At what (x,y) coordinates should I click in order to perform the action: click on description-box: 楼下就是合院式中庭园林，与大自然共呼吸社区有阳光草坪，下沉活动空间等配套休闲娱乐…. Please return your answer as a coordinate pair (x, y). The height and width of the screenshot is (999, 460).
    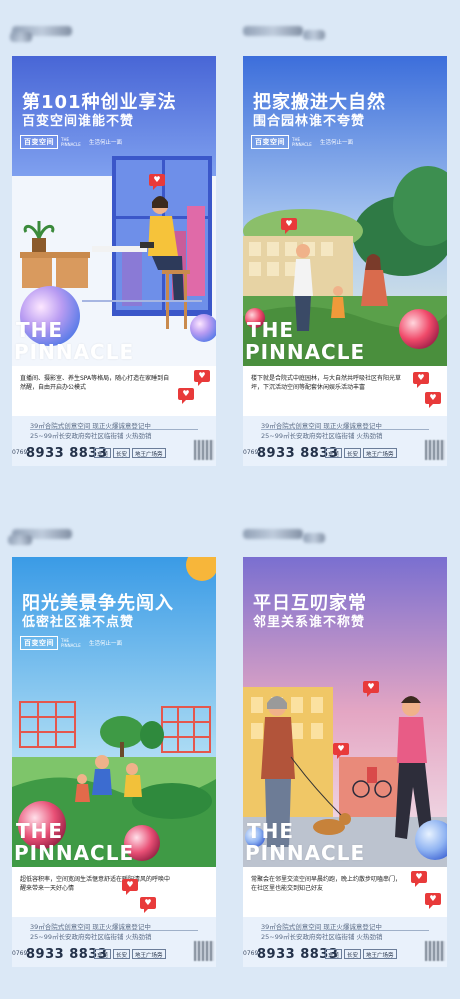
    Looking at the image, I should click on (345, 391).